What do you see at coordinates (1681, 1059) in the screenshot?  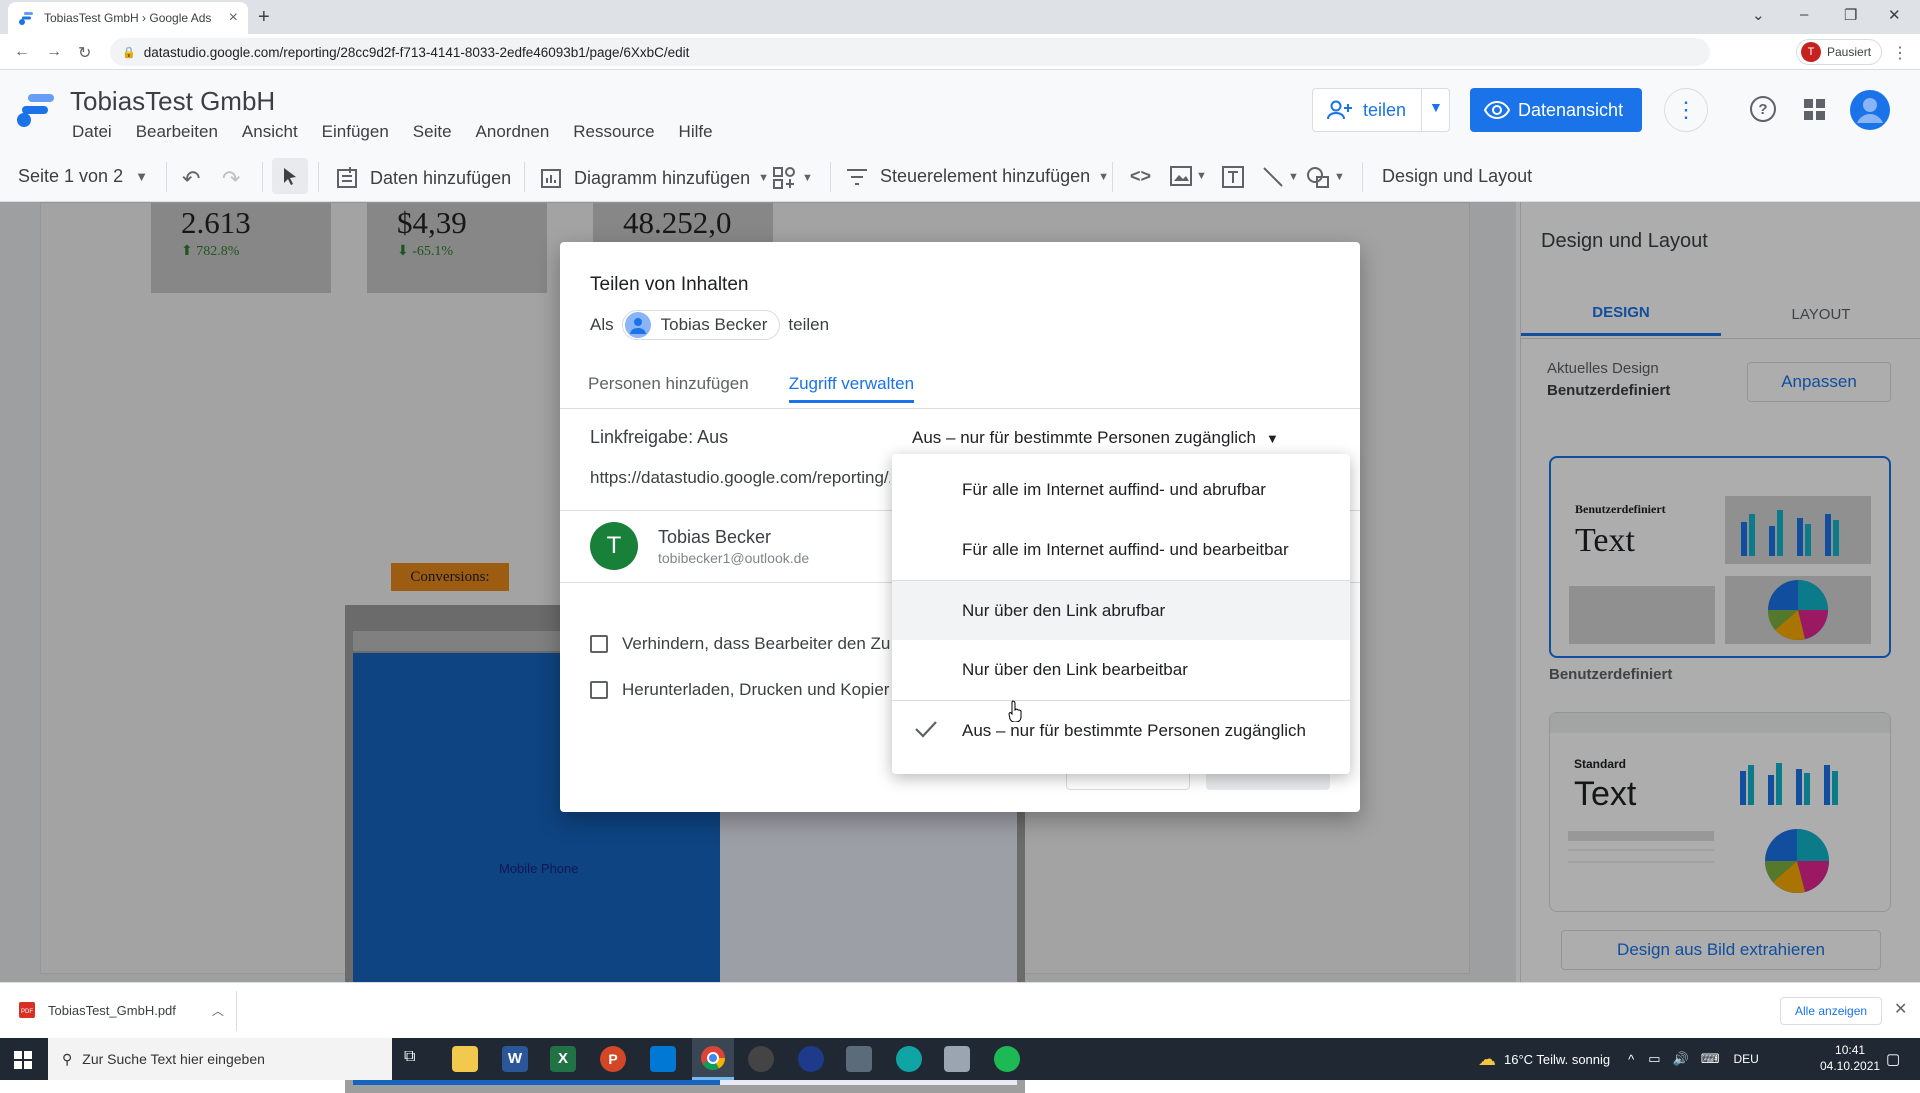 I see `volume-icon: 🔊` at bounding box center [1681, 1059].